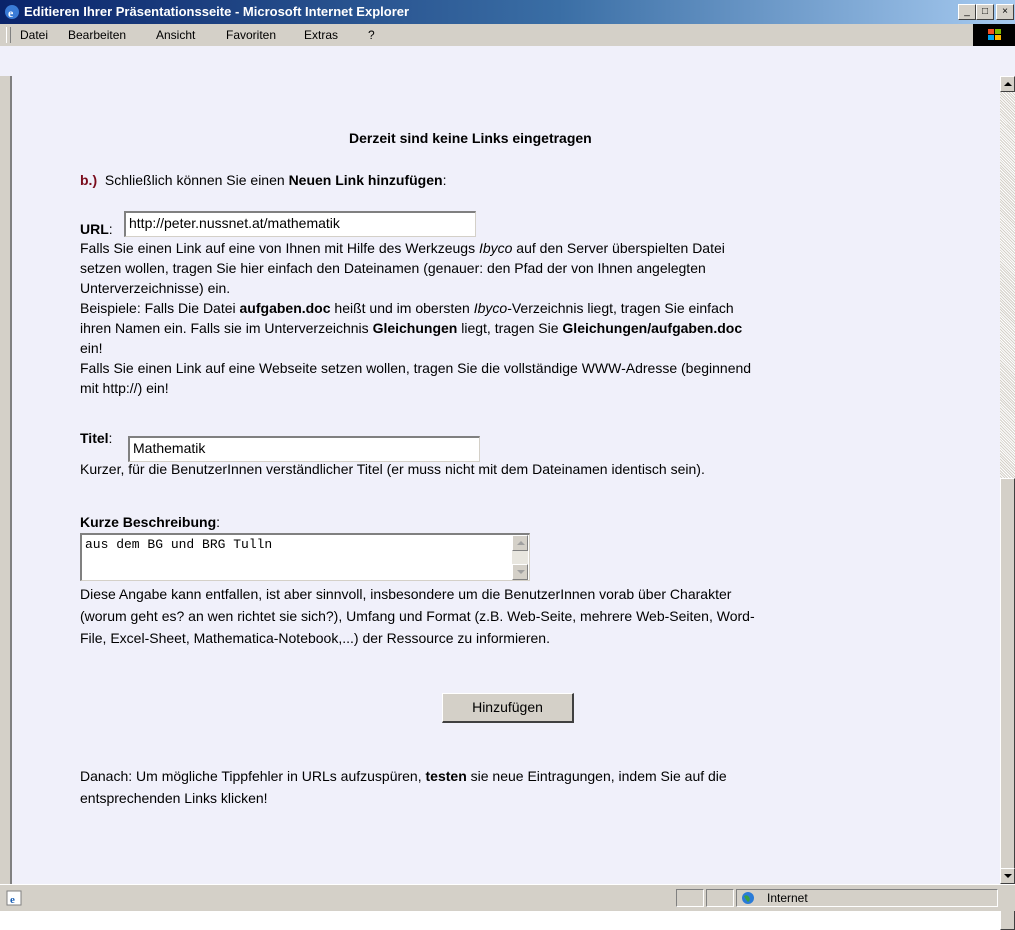 The width and height of the screenshot is (1015, 930). I want to click on menu-ansicht: Ansicht, so click(175, 35).